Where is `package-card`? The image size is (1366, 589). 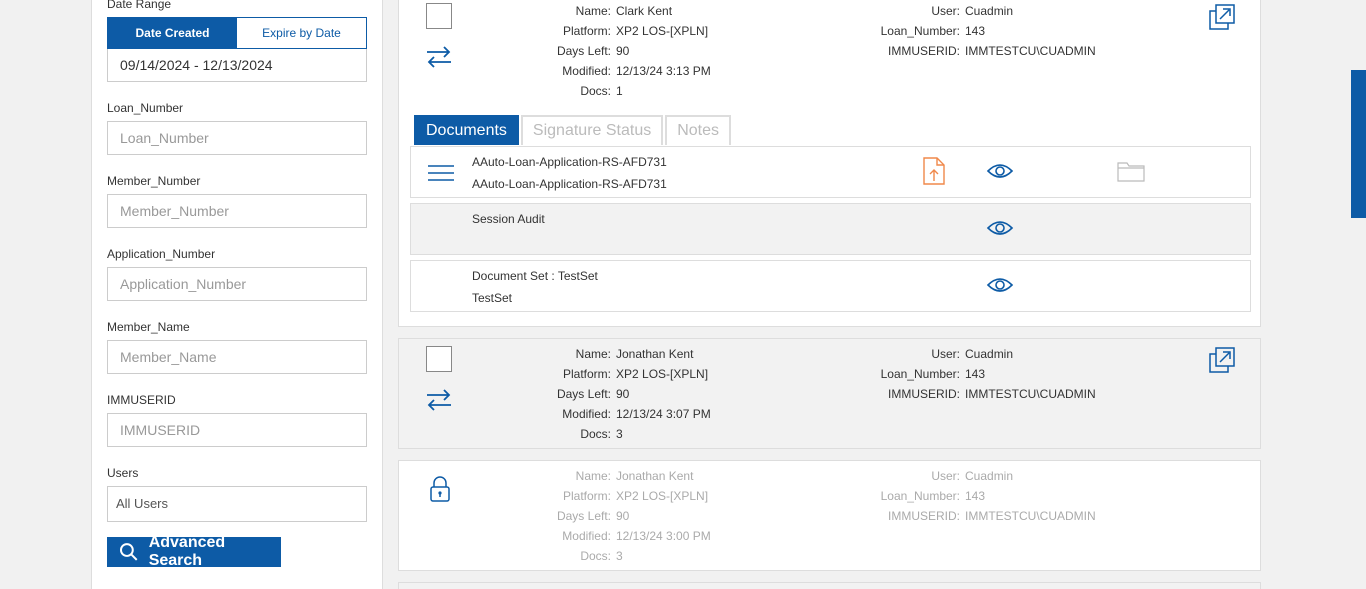
package-card is located at coordinates (829, 585).